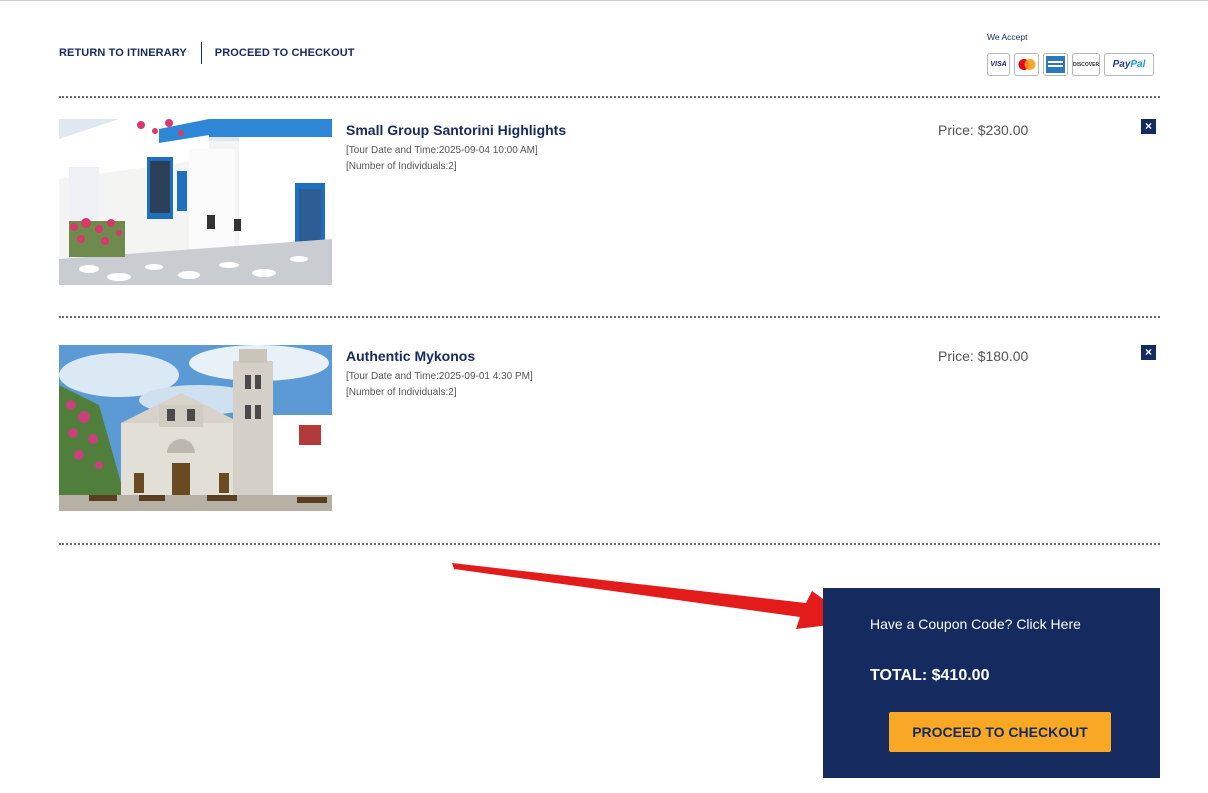 This screenshot has height=793, width=1208. What do you see at coordinates (1086, 64) in the screenshot?
I see `discover-icon: DISCOVER` at bounding box center [1086, 64].